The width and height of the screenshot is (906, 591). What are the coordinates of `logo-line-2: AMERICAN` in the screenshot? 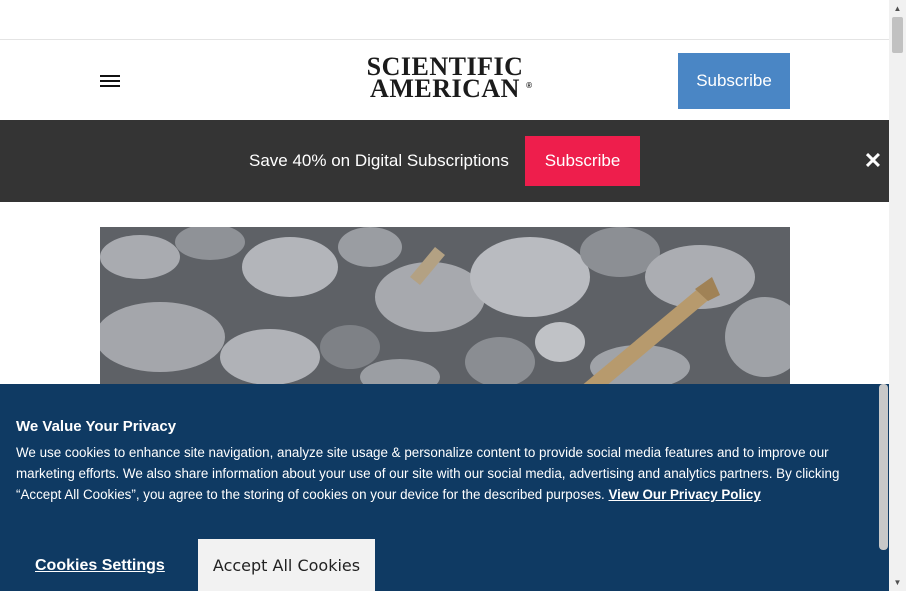 It's located at (445, 88).